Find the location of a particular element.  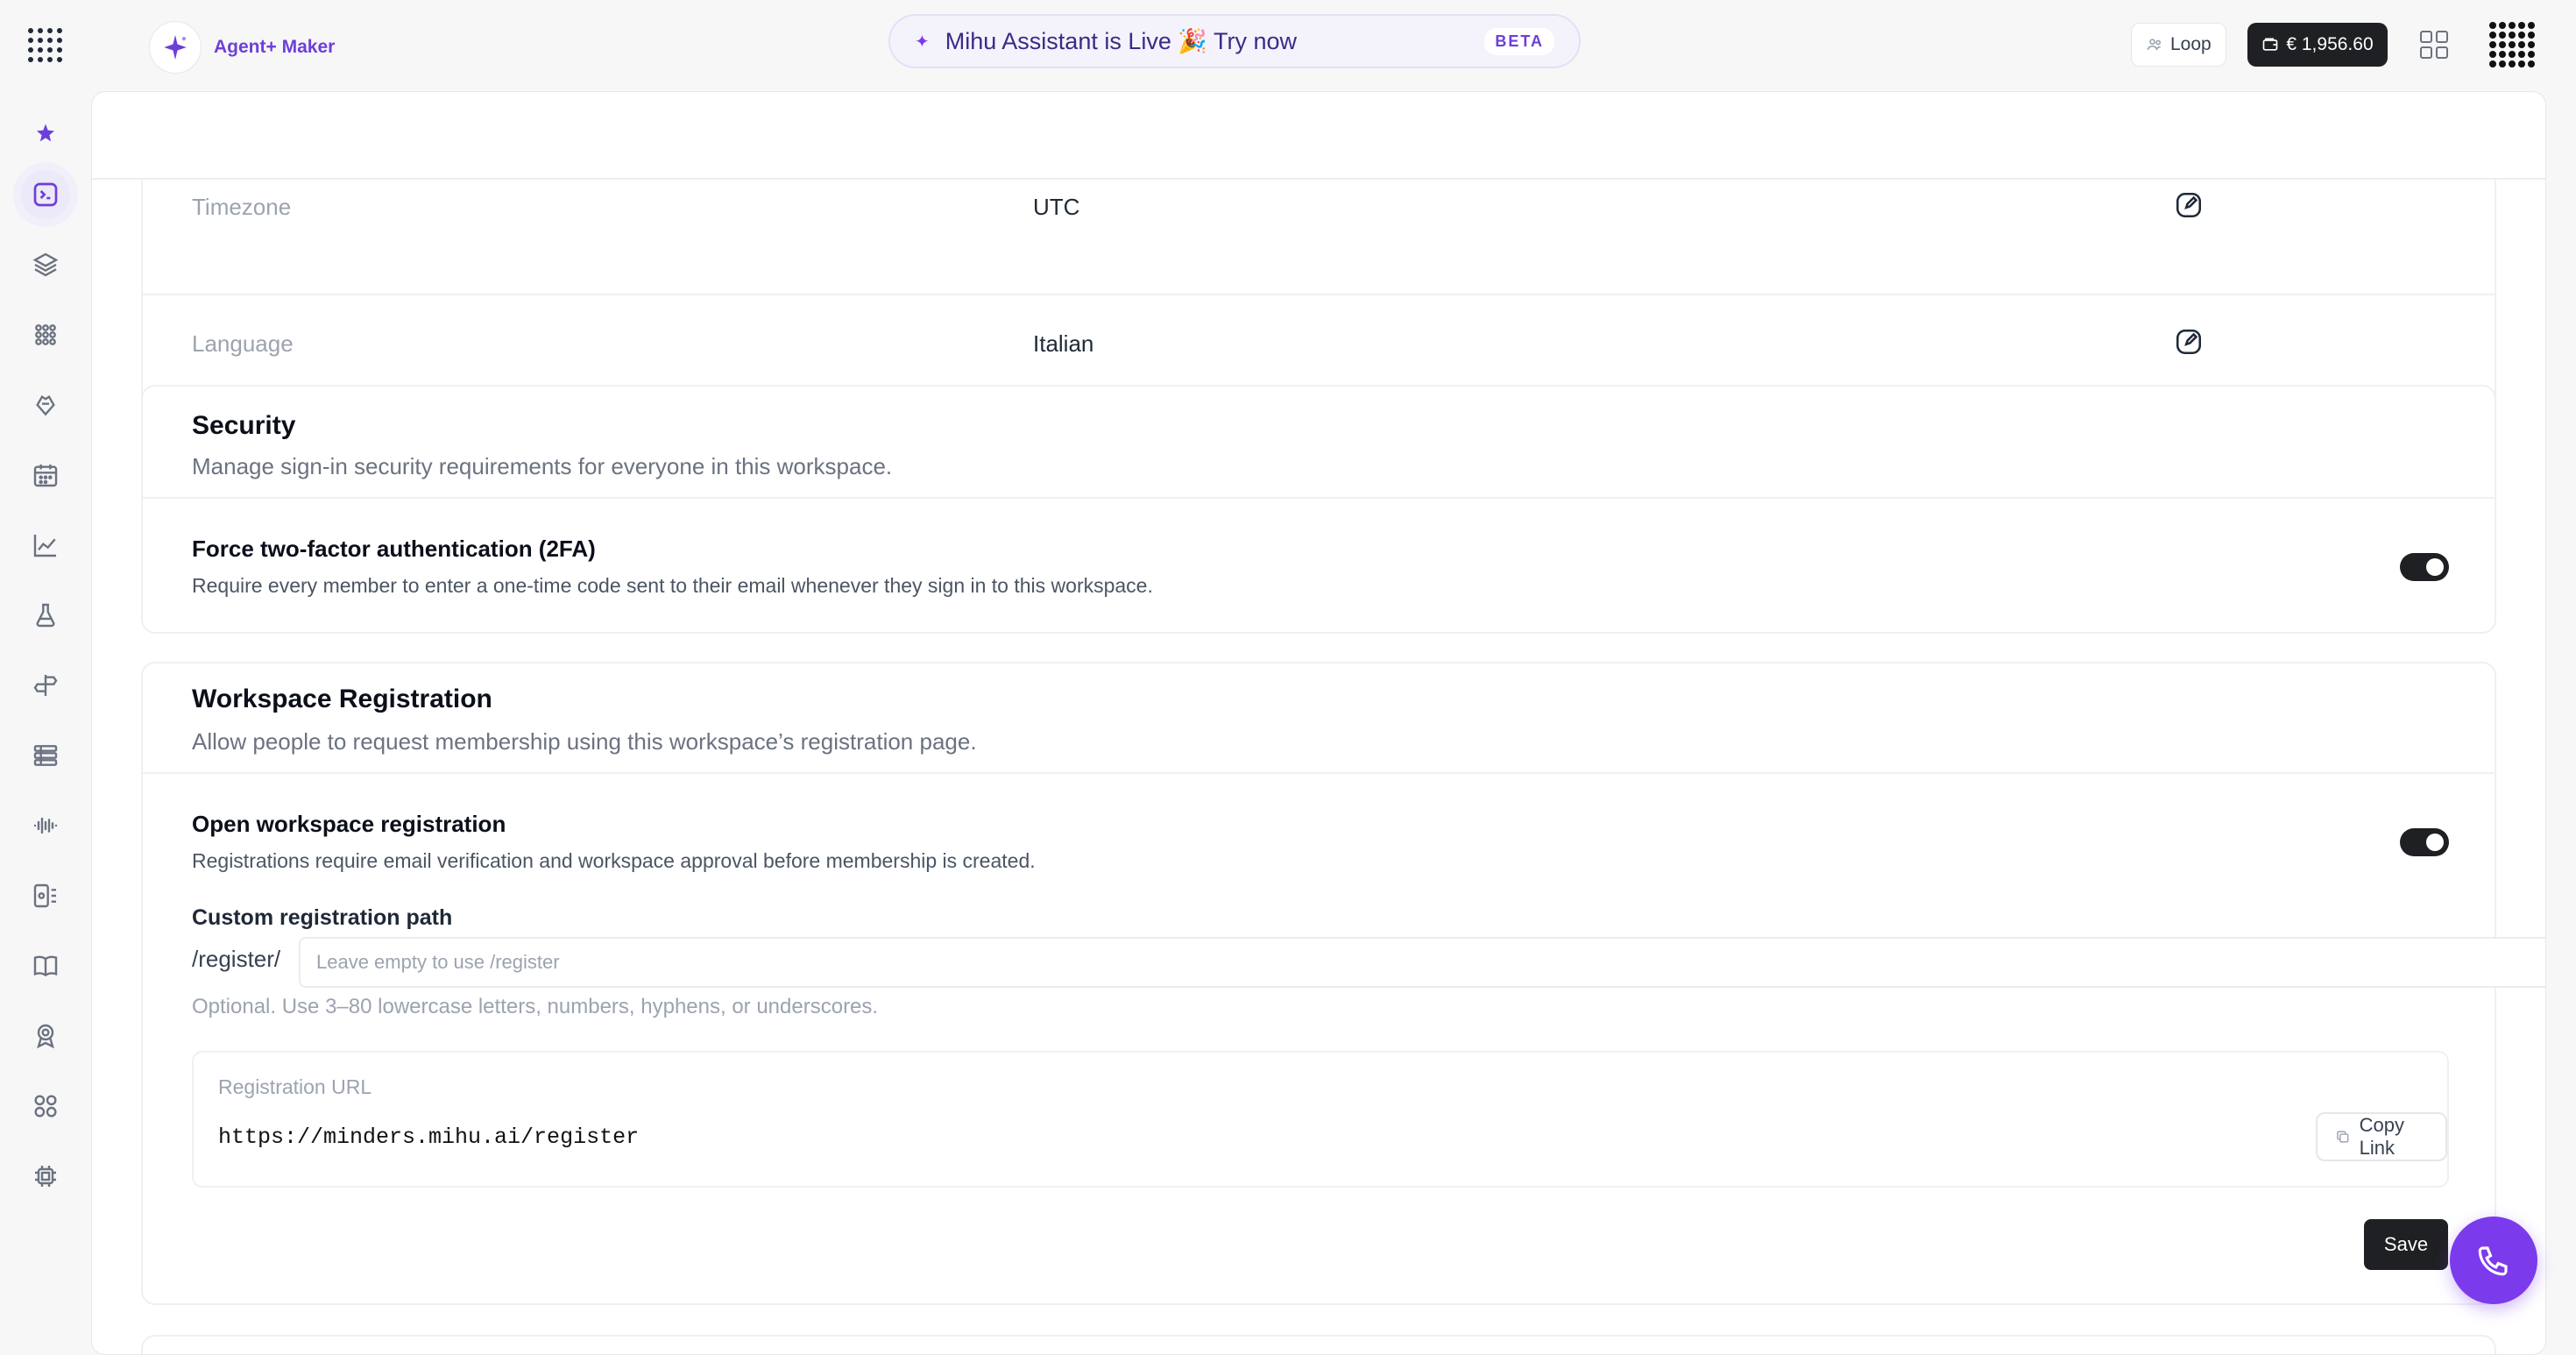

beta-badge: BETA is located at coordinates (1519, 41).